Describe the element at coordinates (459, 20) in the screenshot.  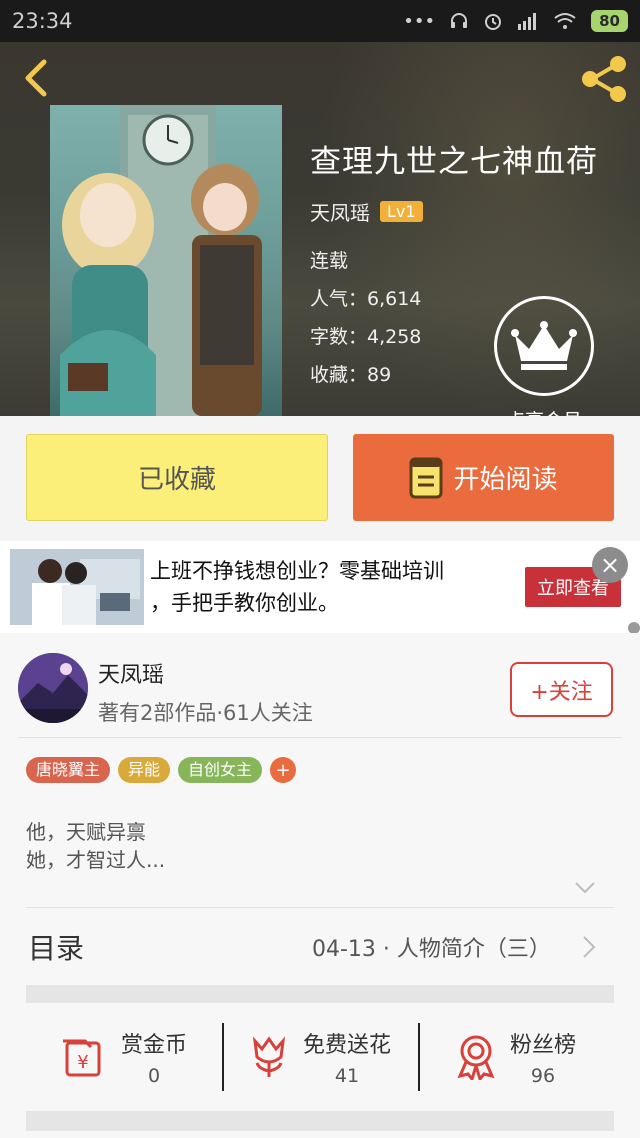
I see `headphones-icon` at that location.